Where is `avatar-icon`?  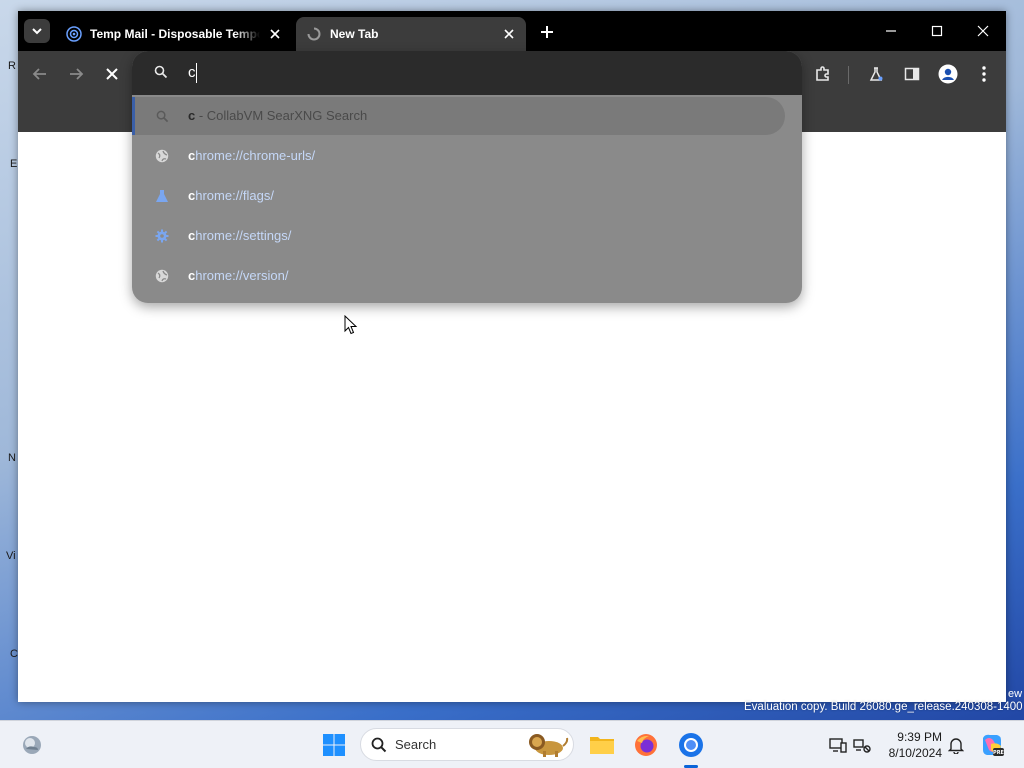
avatar-icon is located at coordinates (948, 74).